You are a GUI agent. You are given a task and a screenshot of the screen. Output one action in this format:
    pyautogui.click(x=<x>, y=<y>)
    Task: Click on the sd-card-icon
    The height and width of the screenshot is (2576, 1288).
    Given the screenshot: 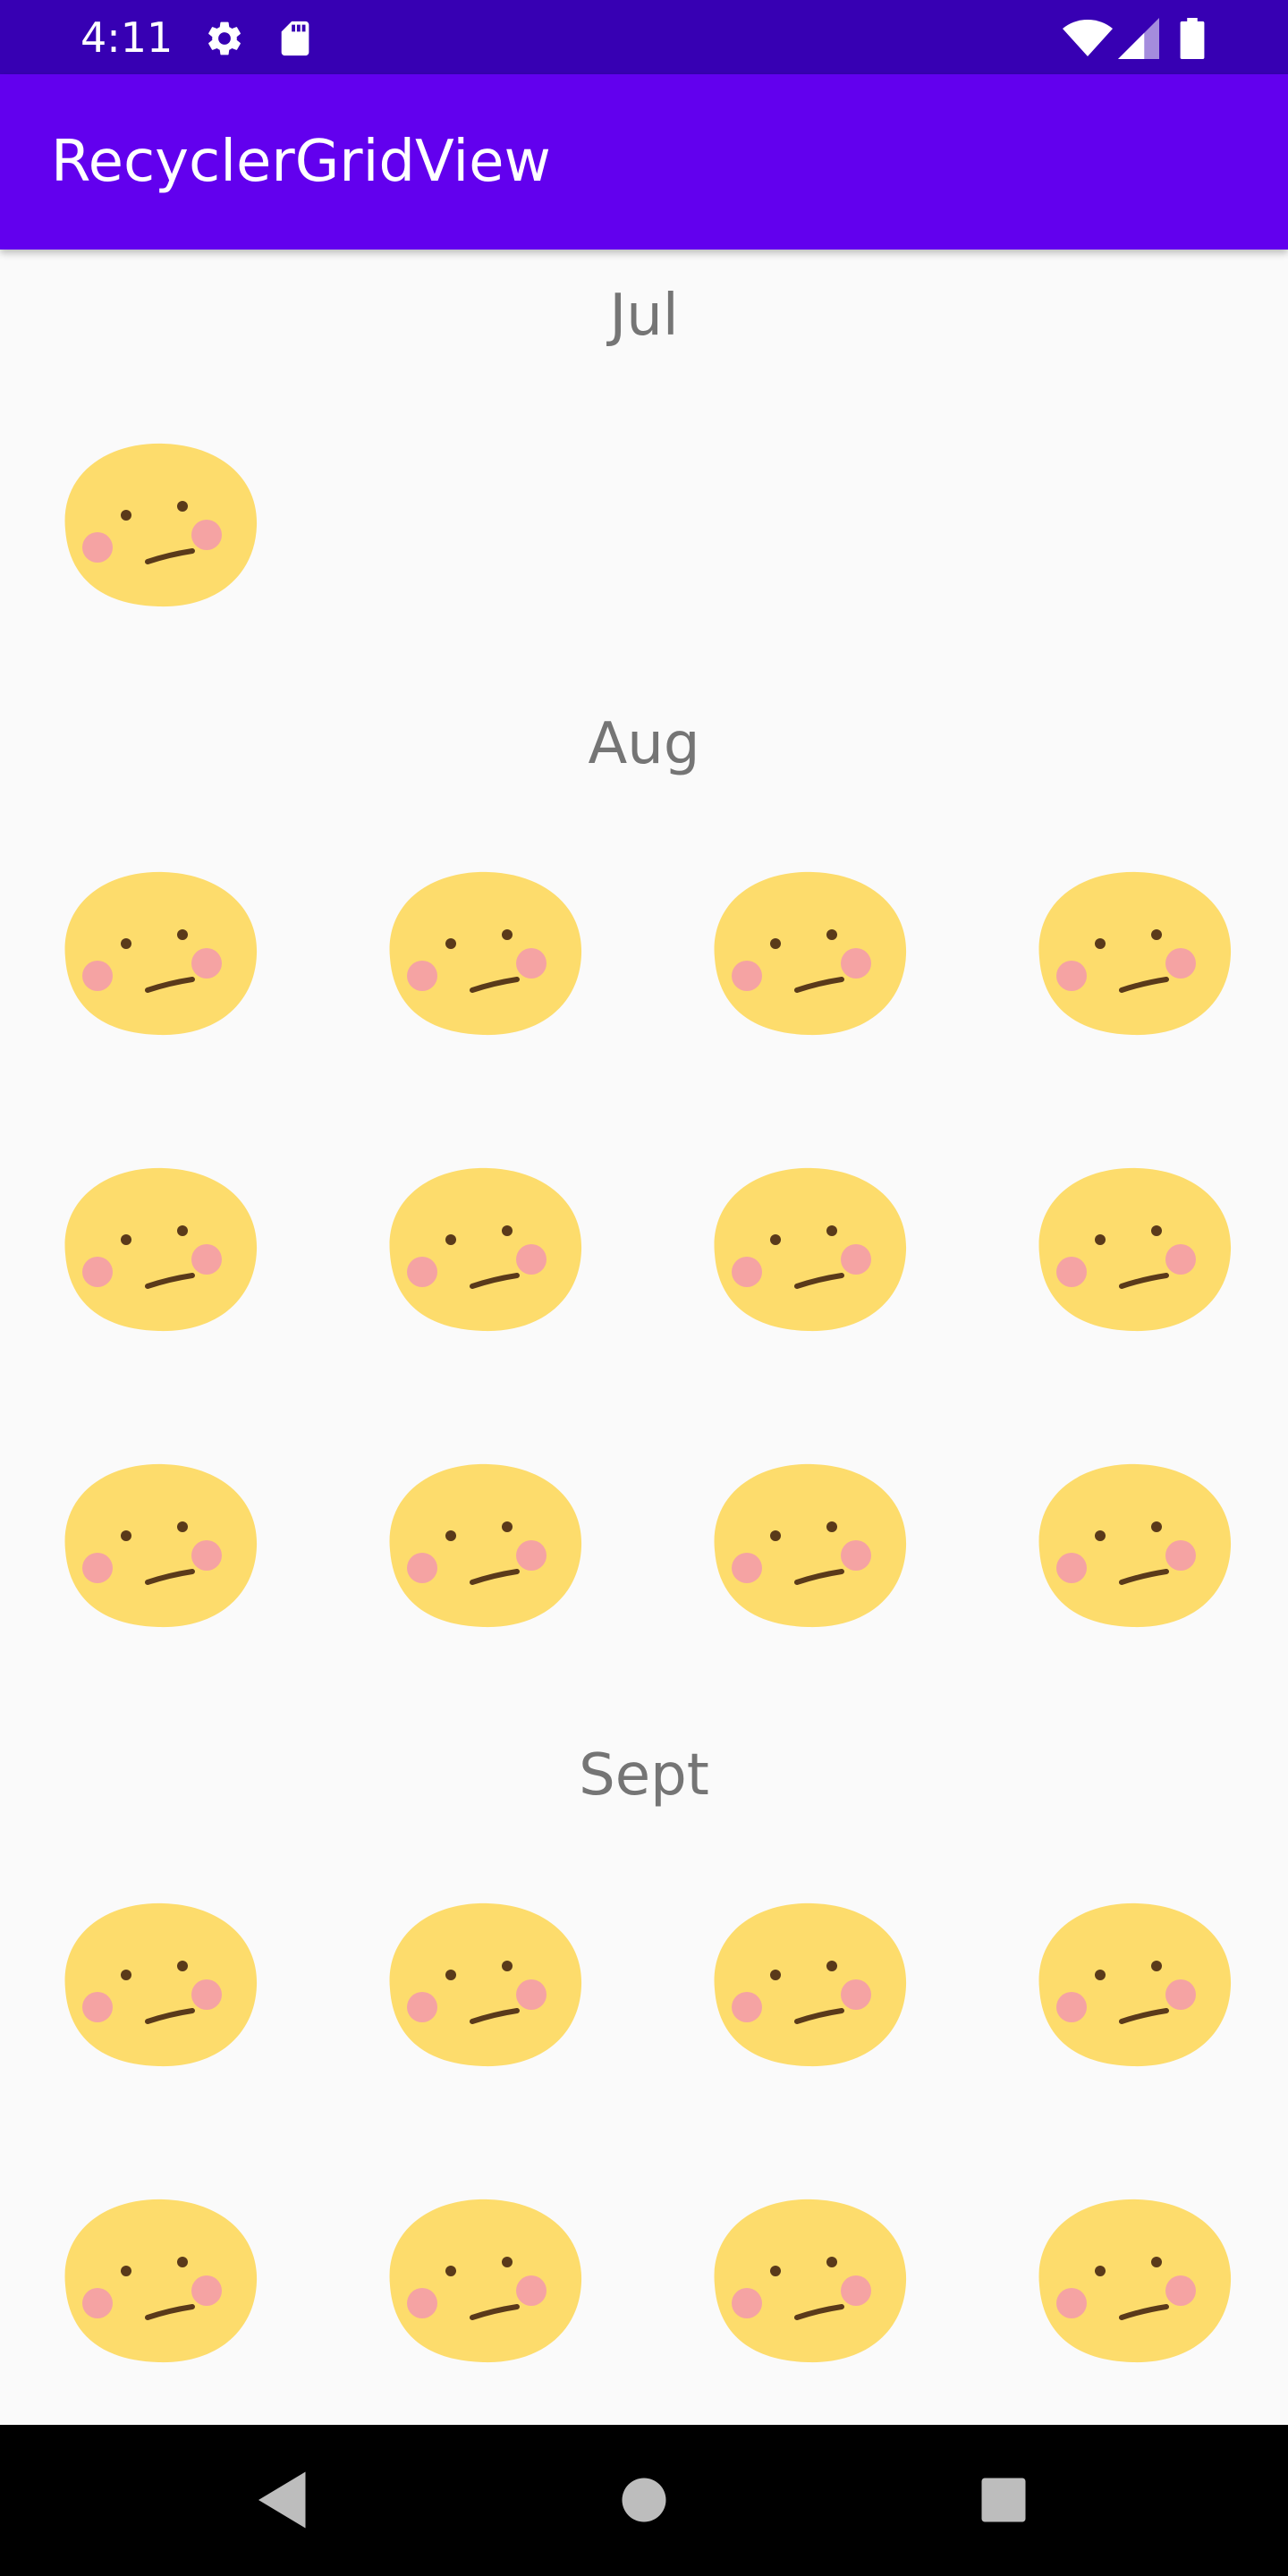 What is the action you would take?
    pyautogui.click(x=295, y=38)
    